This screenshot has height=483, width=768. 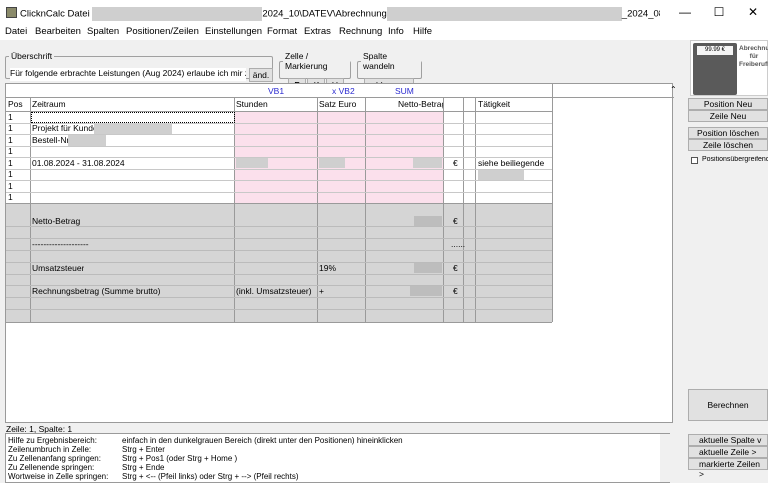 What do you see at coordinates (96, 291) in the screenshot?
I see `rechnung-label: Rechnungsbetrag (Summe brutto)` at bounding box center [96, 291].